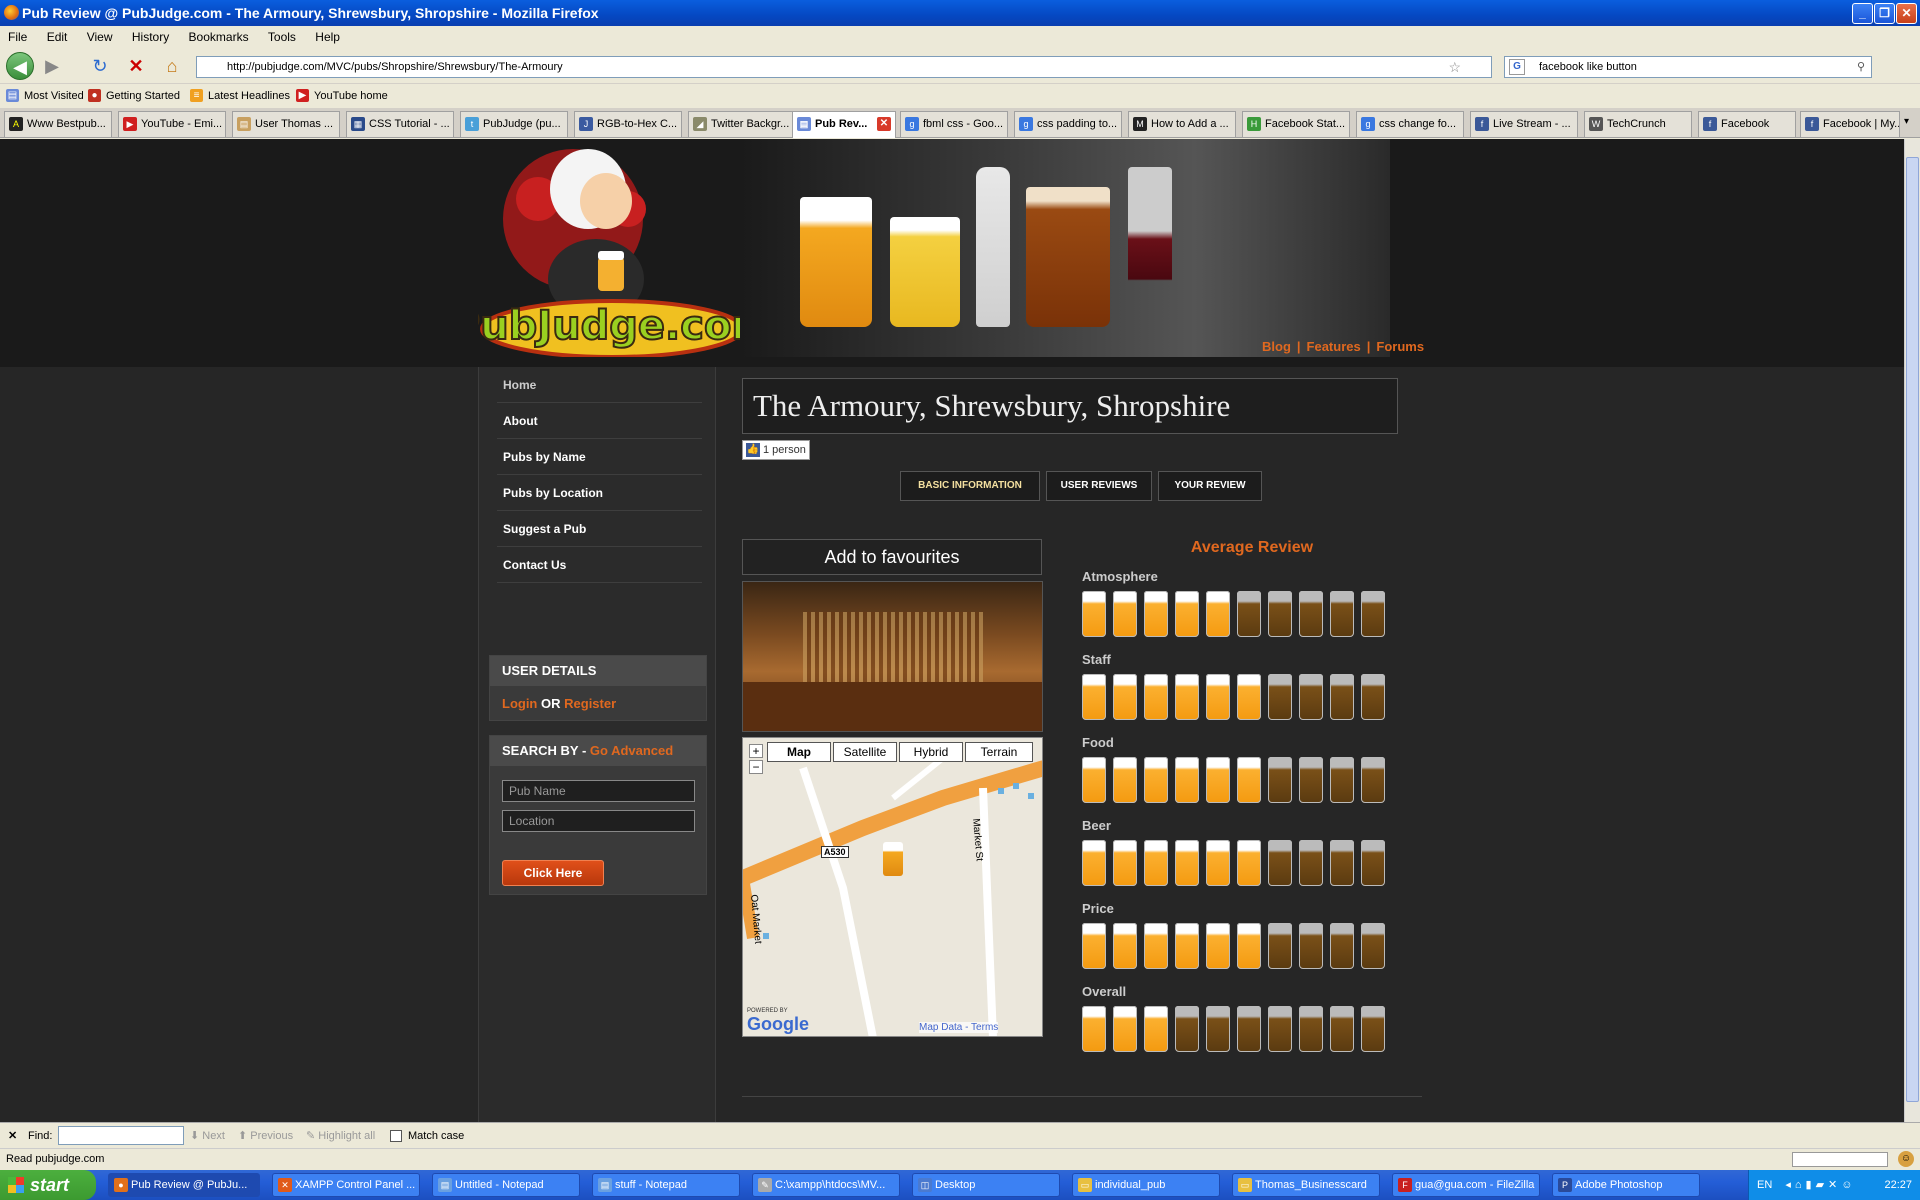 The image size is (1920, 1200). I want to click on taskbar-item-businesscard: ▭ Thomas_Businesscard, so click(1306, 1185).